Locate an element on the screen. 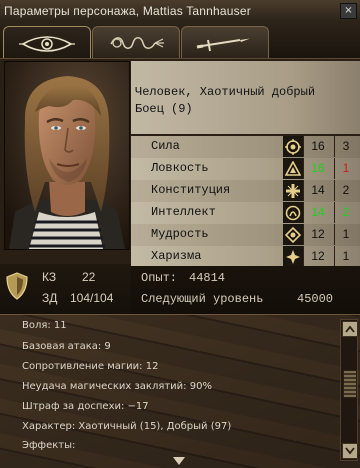  chevron-down-icon is located at coordinates (350, 451).